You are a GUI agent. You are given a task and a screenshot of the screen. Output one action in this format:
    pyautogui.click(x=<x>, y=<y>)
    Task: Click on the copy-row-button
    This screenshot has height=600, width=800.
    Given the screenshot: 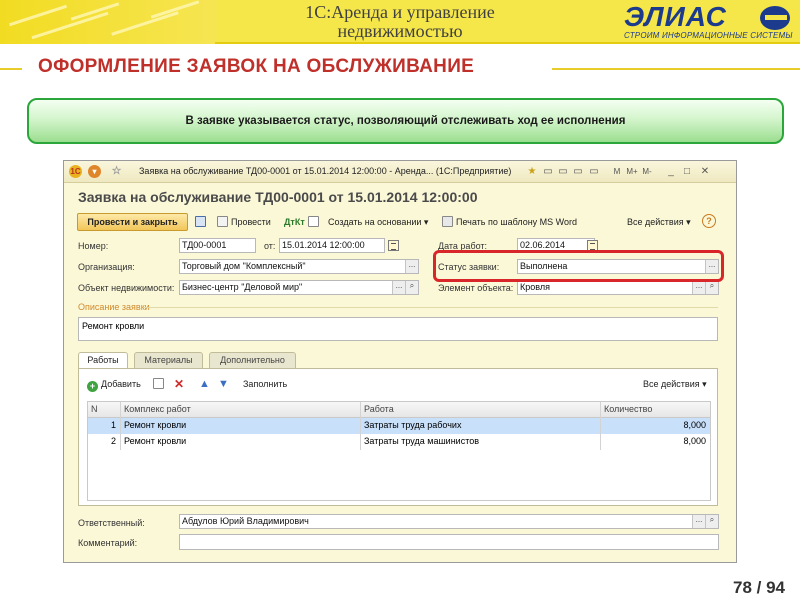 What is the action you would take?
    pyautogui.click(x=160, y=384)
    